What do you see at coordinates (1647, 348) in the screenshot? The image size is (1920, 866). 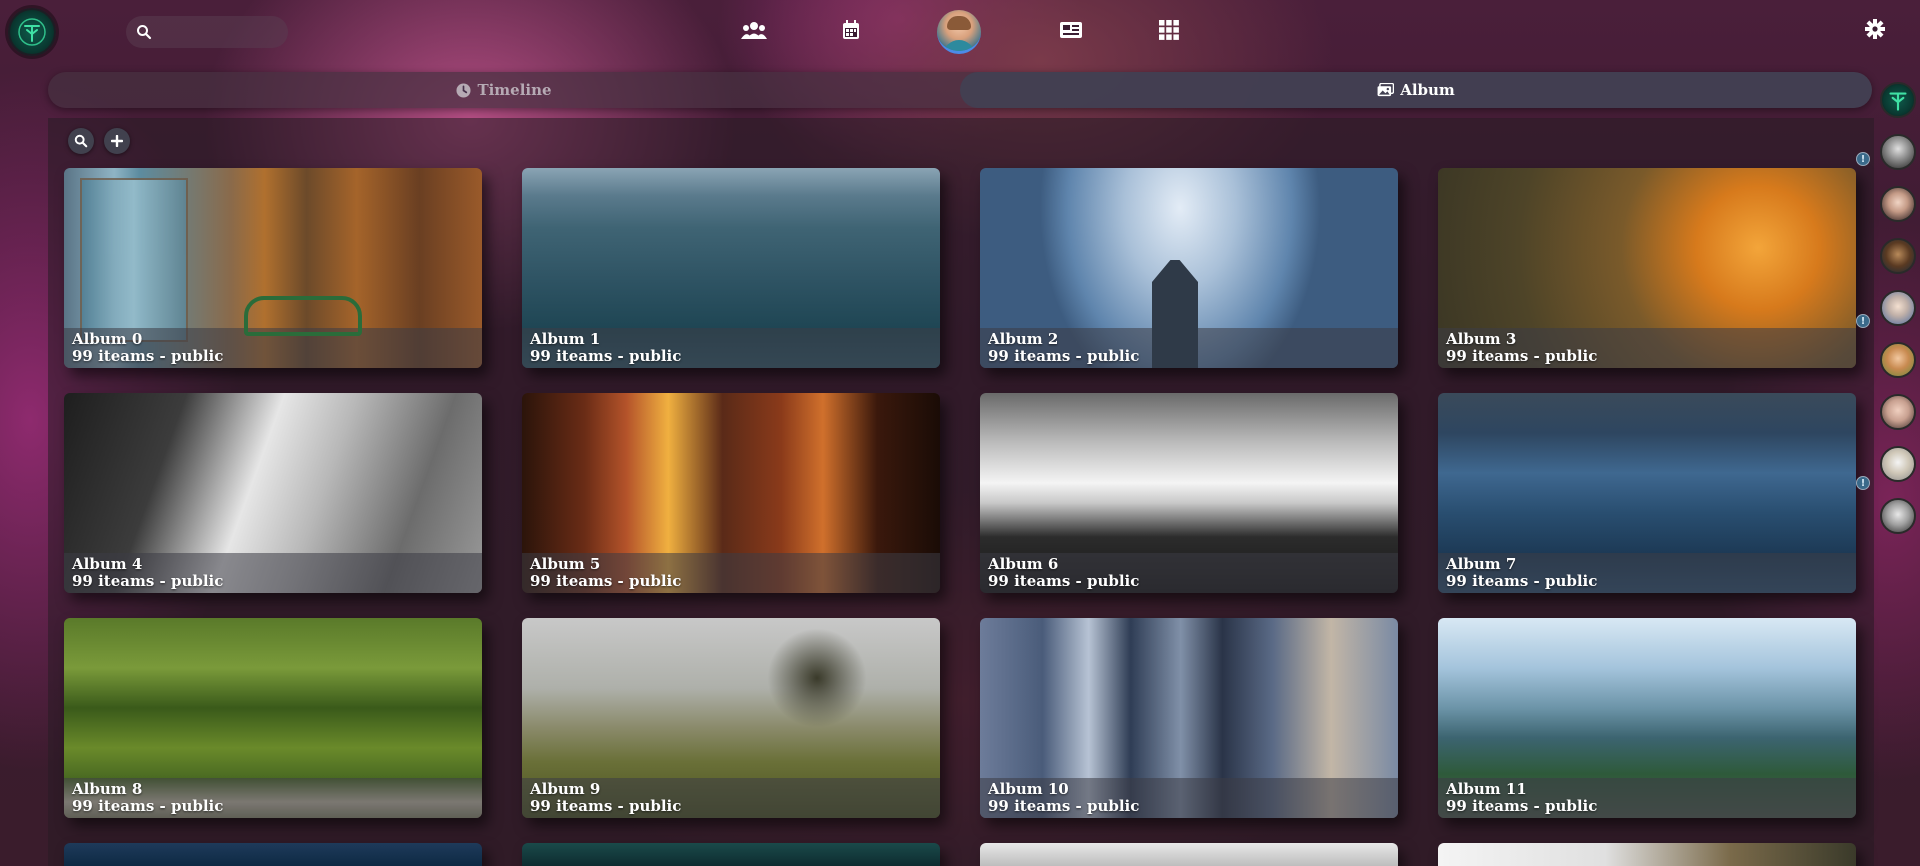 I see `album-caption: Album 3 99 iteams - public` at bounding box center [1647, 348].